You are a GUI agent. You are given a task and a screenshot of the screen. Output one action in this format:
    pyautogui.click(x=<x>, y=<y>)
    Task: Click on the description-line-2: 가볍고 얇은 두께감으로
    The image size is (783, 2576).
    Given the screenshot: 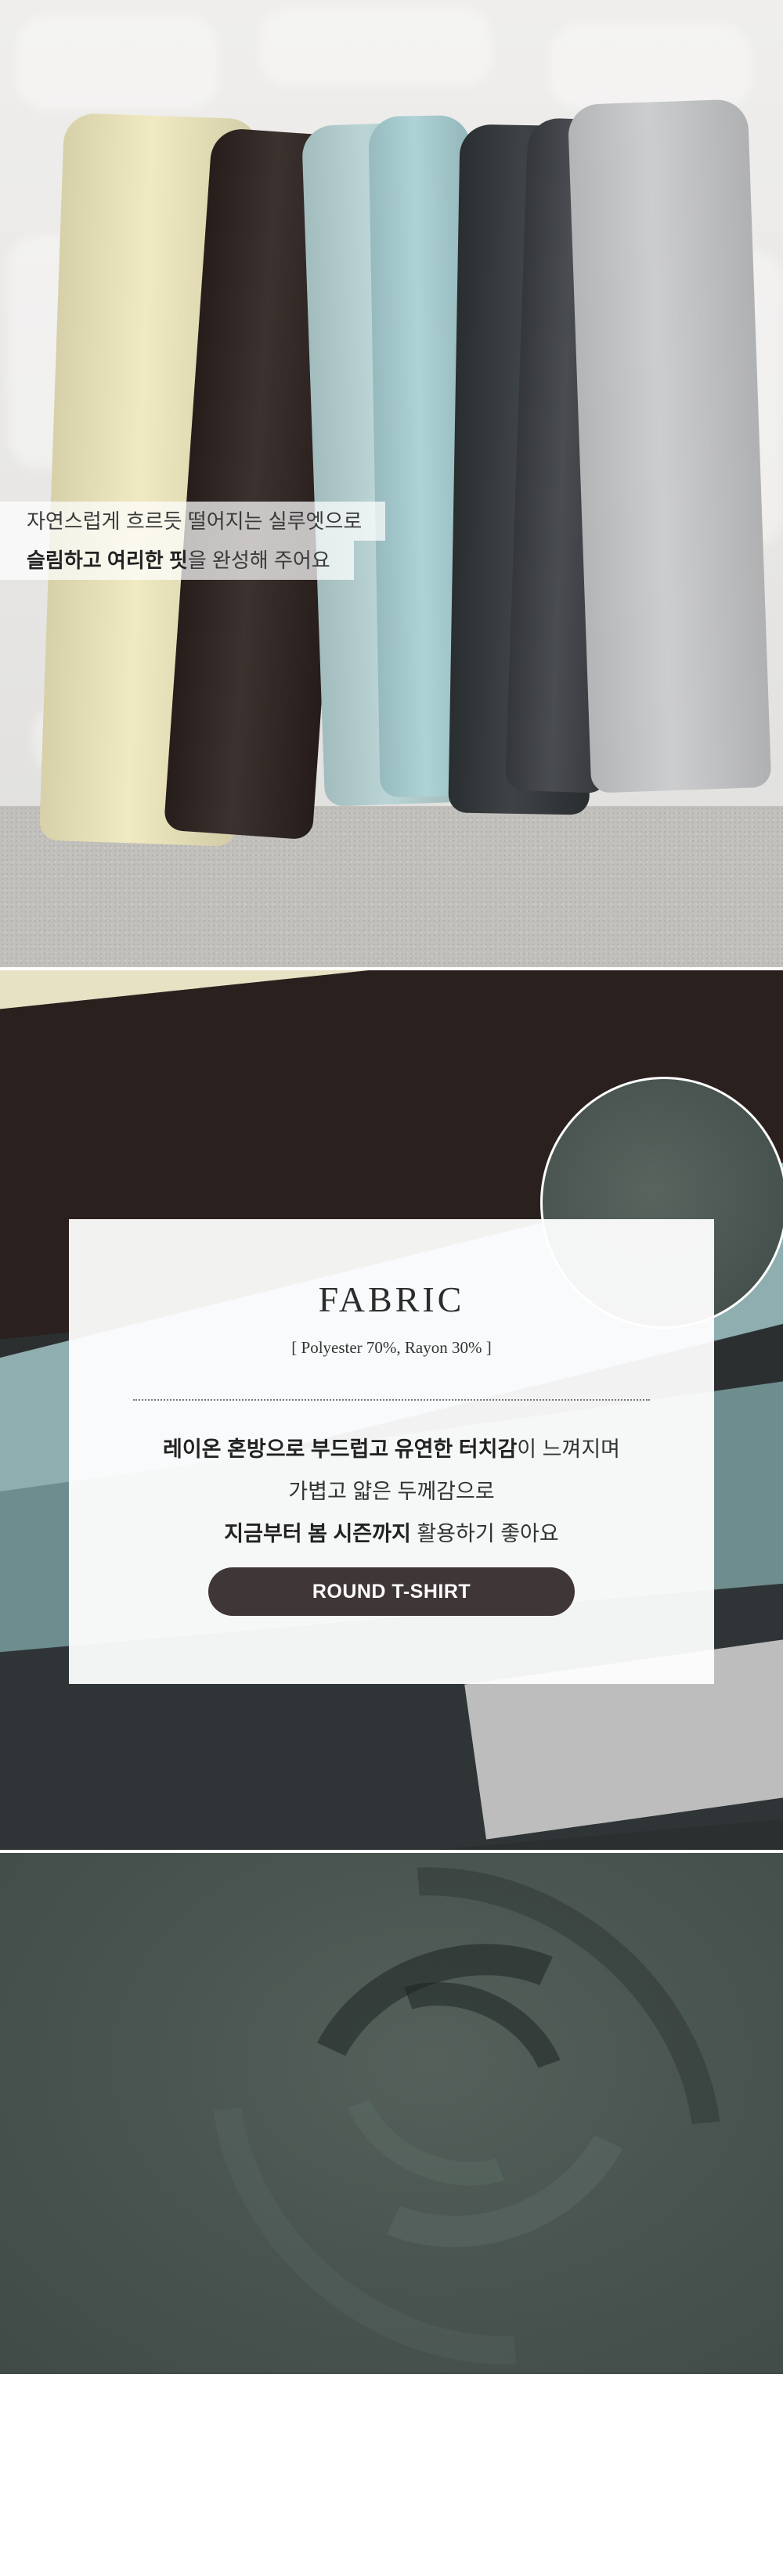 What is the action you would take?
    pyautogui.click(x=391, y=1490)
    